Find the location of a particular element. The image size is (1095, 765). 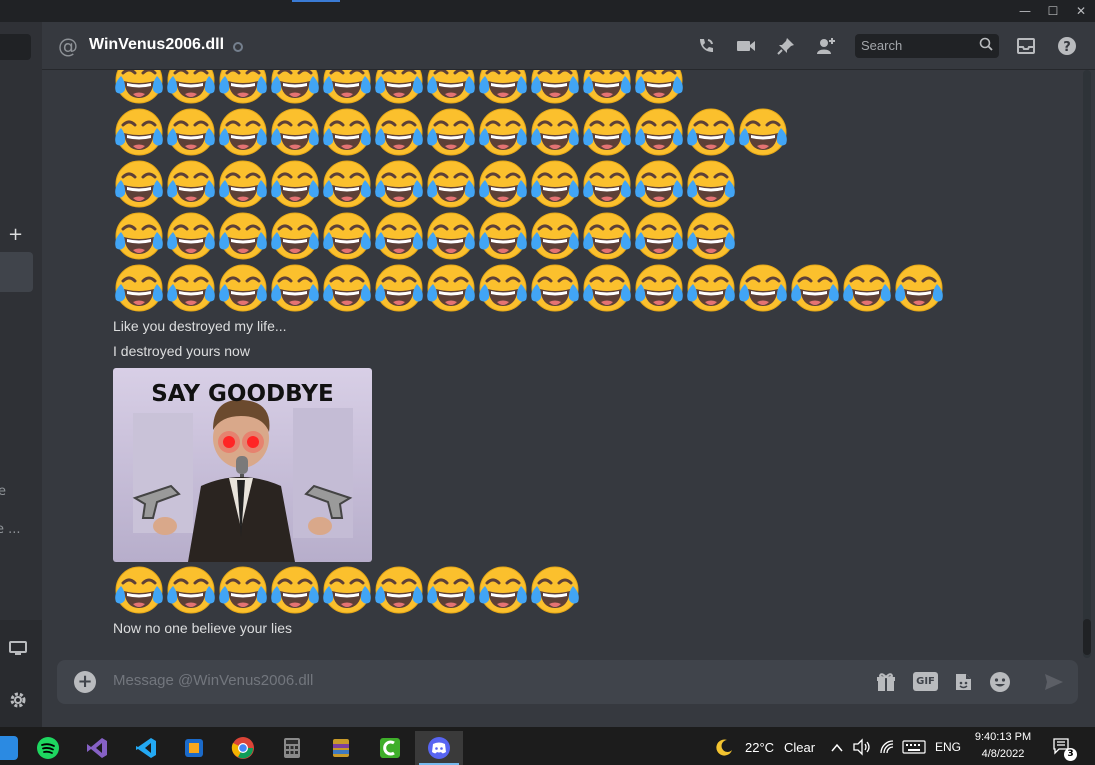

weather-temp: 22°C is located at coordinates (759, 747).